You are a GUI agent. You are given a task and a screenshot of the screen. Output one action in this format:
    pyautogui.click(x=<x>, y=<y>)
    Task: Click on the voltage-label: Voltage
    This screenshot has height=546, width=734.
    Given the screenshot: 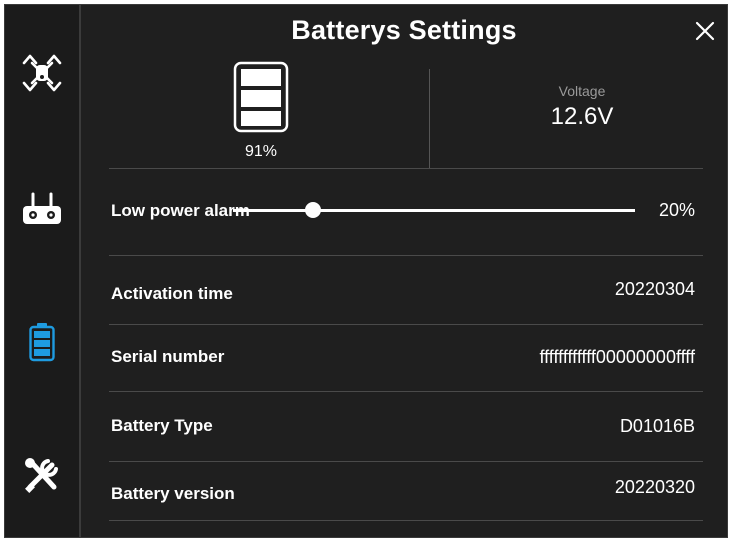 What is the action you would take?
    pyautogui.click(x=582, y=91)
    